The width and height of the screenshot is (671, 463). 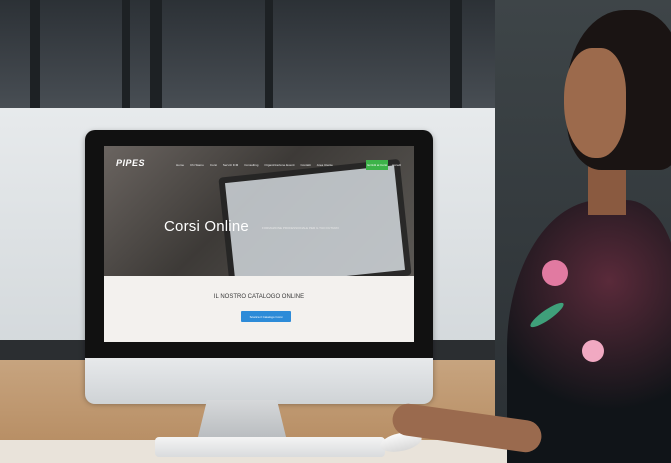 I want to click on site-logo: PIPES, so click(x=131, y=163).